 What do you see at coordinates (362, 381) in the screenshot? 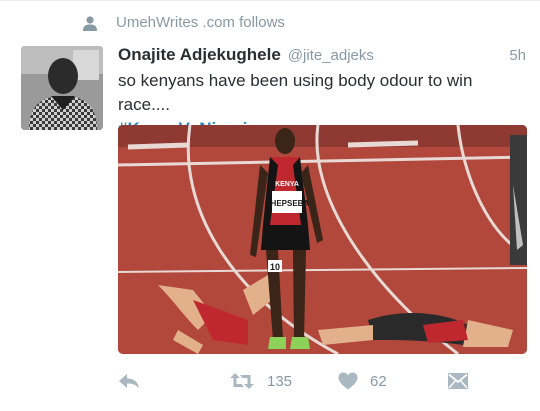
I see `like-button: 62` at bounding box center [362, 381].